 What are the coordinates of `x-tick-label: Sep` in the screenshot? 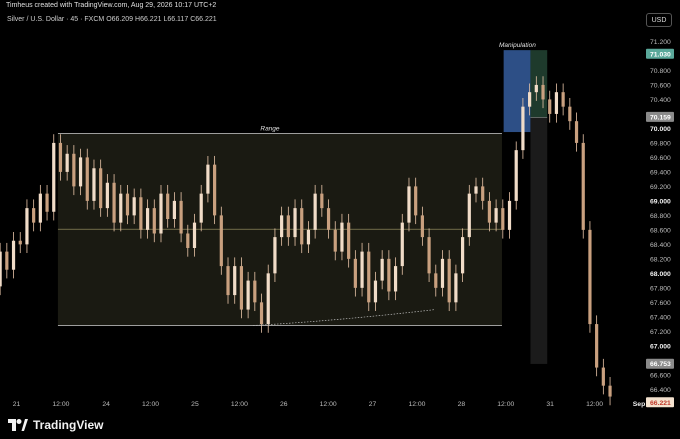 It's located at (639, 404).